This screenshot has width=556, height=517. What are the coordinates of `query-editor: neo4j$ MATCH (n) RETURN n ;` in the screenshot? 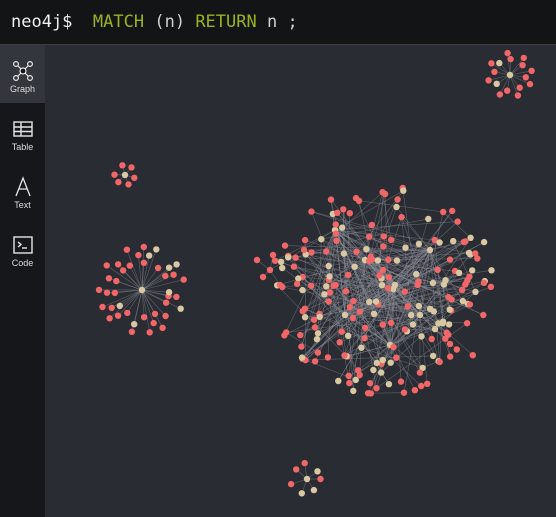 It's located at (154, 22).